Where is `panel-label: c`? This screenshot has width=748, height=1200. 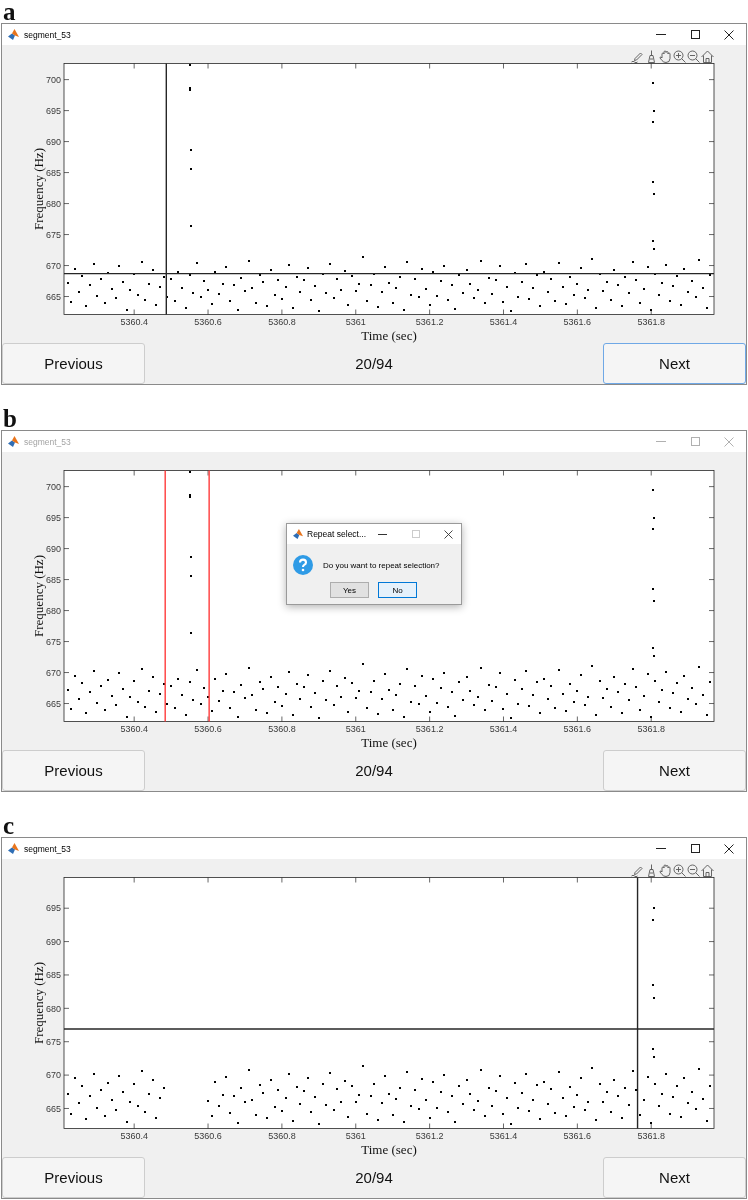
panel-label: c is located at coordinates (9, 825).